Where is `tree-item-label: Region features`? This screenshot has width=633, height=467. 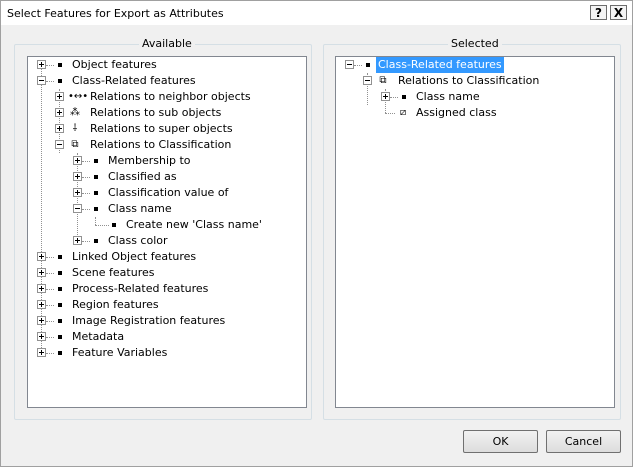 tree-item-label: Region features is located at coordinates (115, 304).